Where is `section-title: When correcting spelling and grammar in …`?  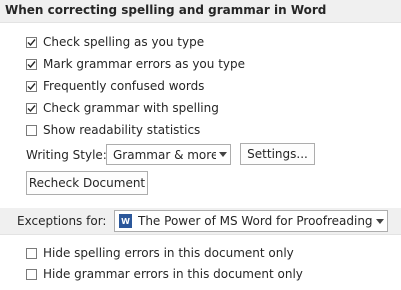 section-title: When correcting spelling and grammar in … is located at coordinates (166, 10).